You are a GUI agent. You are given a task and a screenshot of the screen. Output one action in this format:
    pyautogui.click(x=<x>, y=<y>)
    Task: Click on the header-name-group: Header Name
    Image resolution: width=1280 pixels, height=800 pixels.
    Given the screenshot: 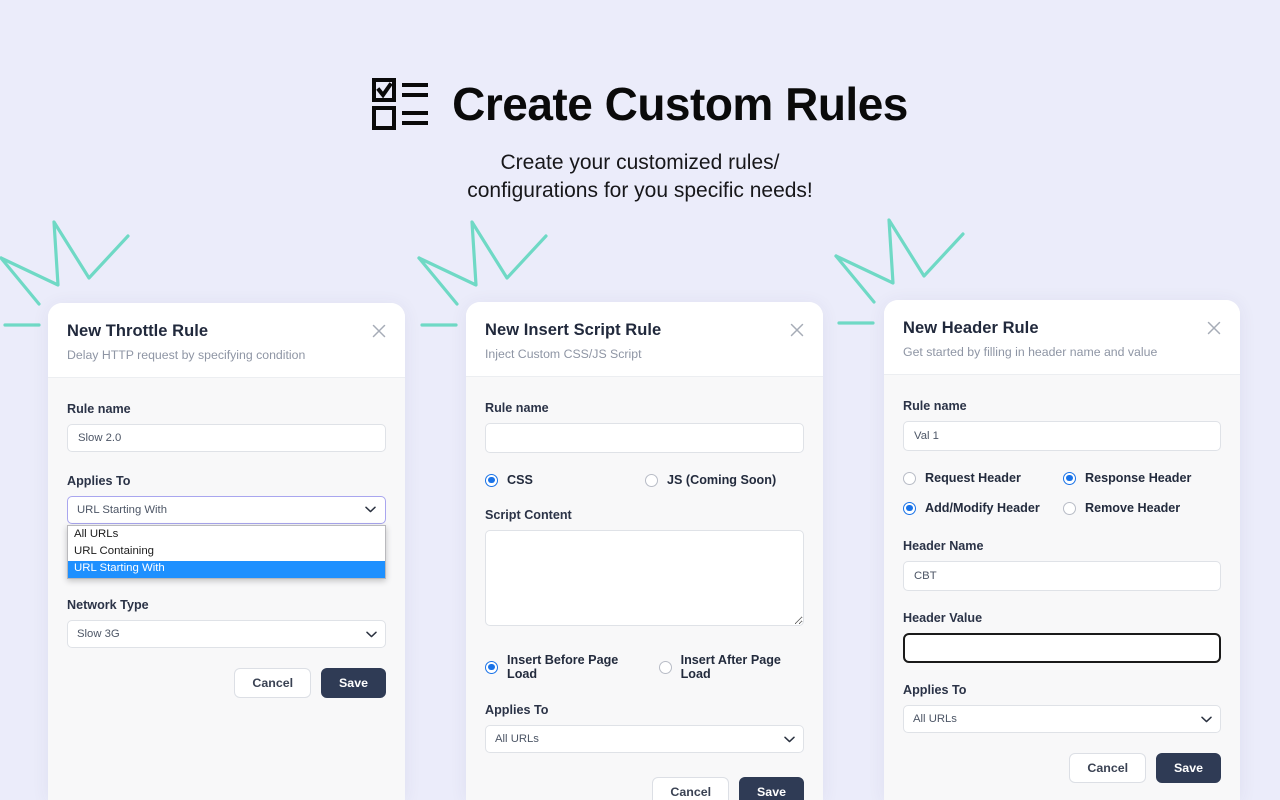 What is the action you would take?
    pyautogui.click(x=1062, y=565)
    